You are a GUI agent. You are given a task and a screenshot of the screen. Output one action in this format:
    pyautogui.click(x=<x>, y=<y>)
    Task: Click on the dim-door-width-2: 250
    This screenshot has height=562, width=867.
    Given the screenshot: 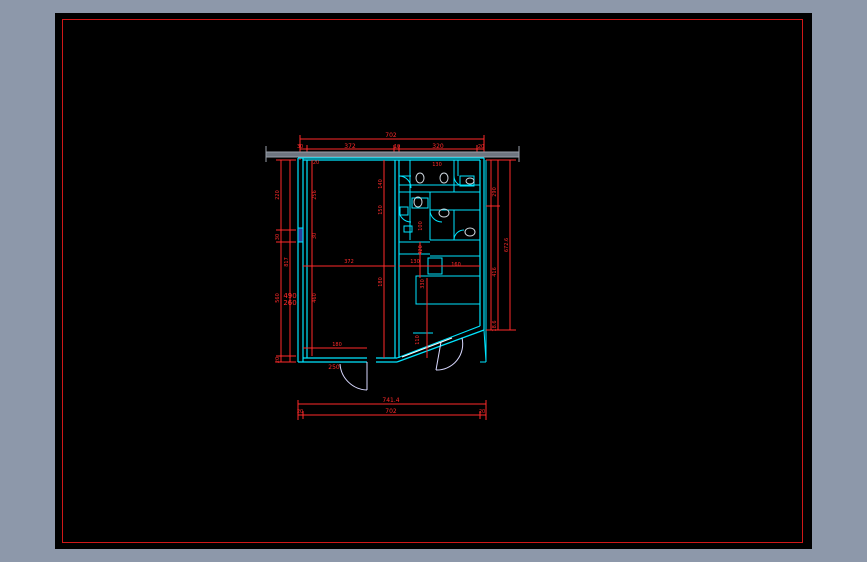 What is the action you would take?
    pyautogui.click(x=334, y=367)
    